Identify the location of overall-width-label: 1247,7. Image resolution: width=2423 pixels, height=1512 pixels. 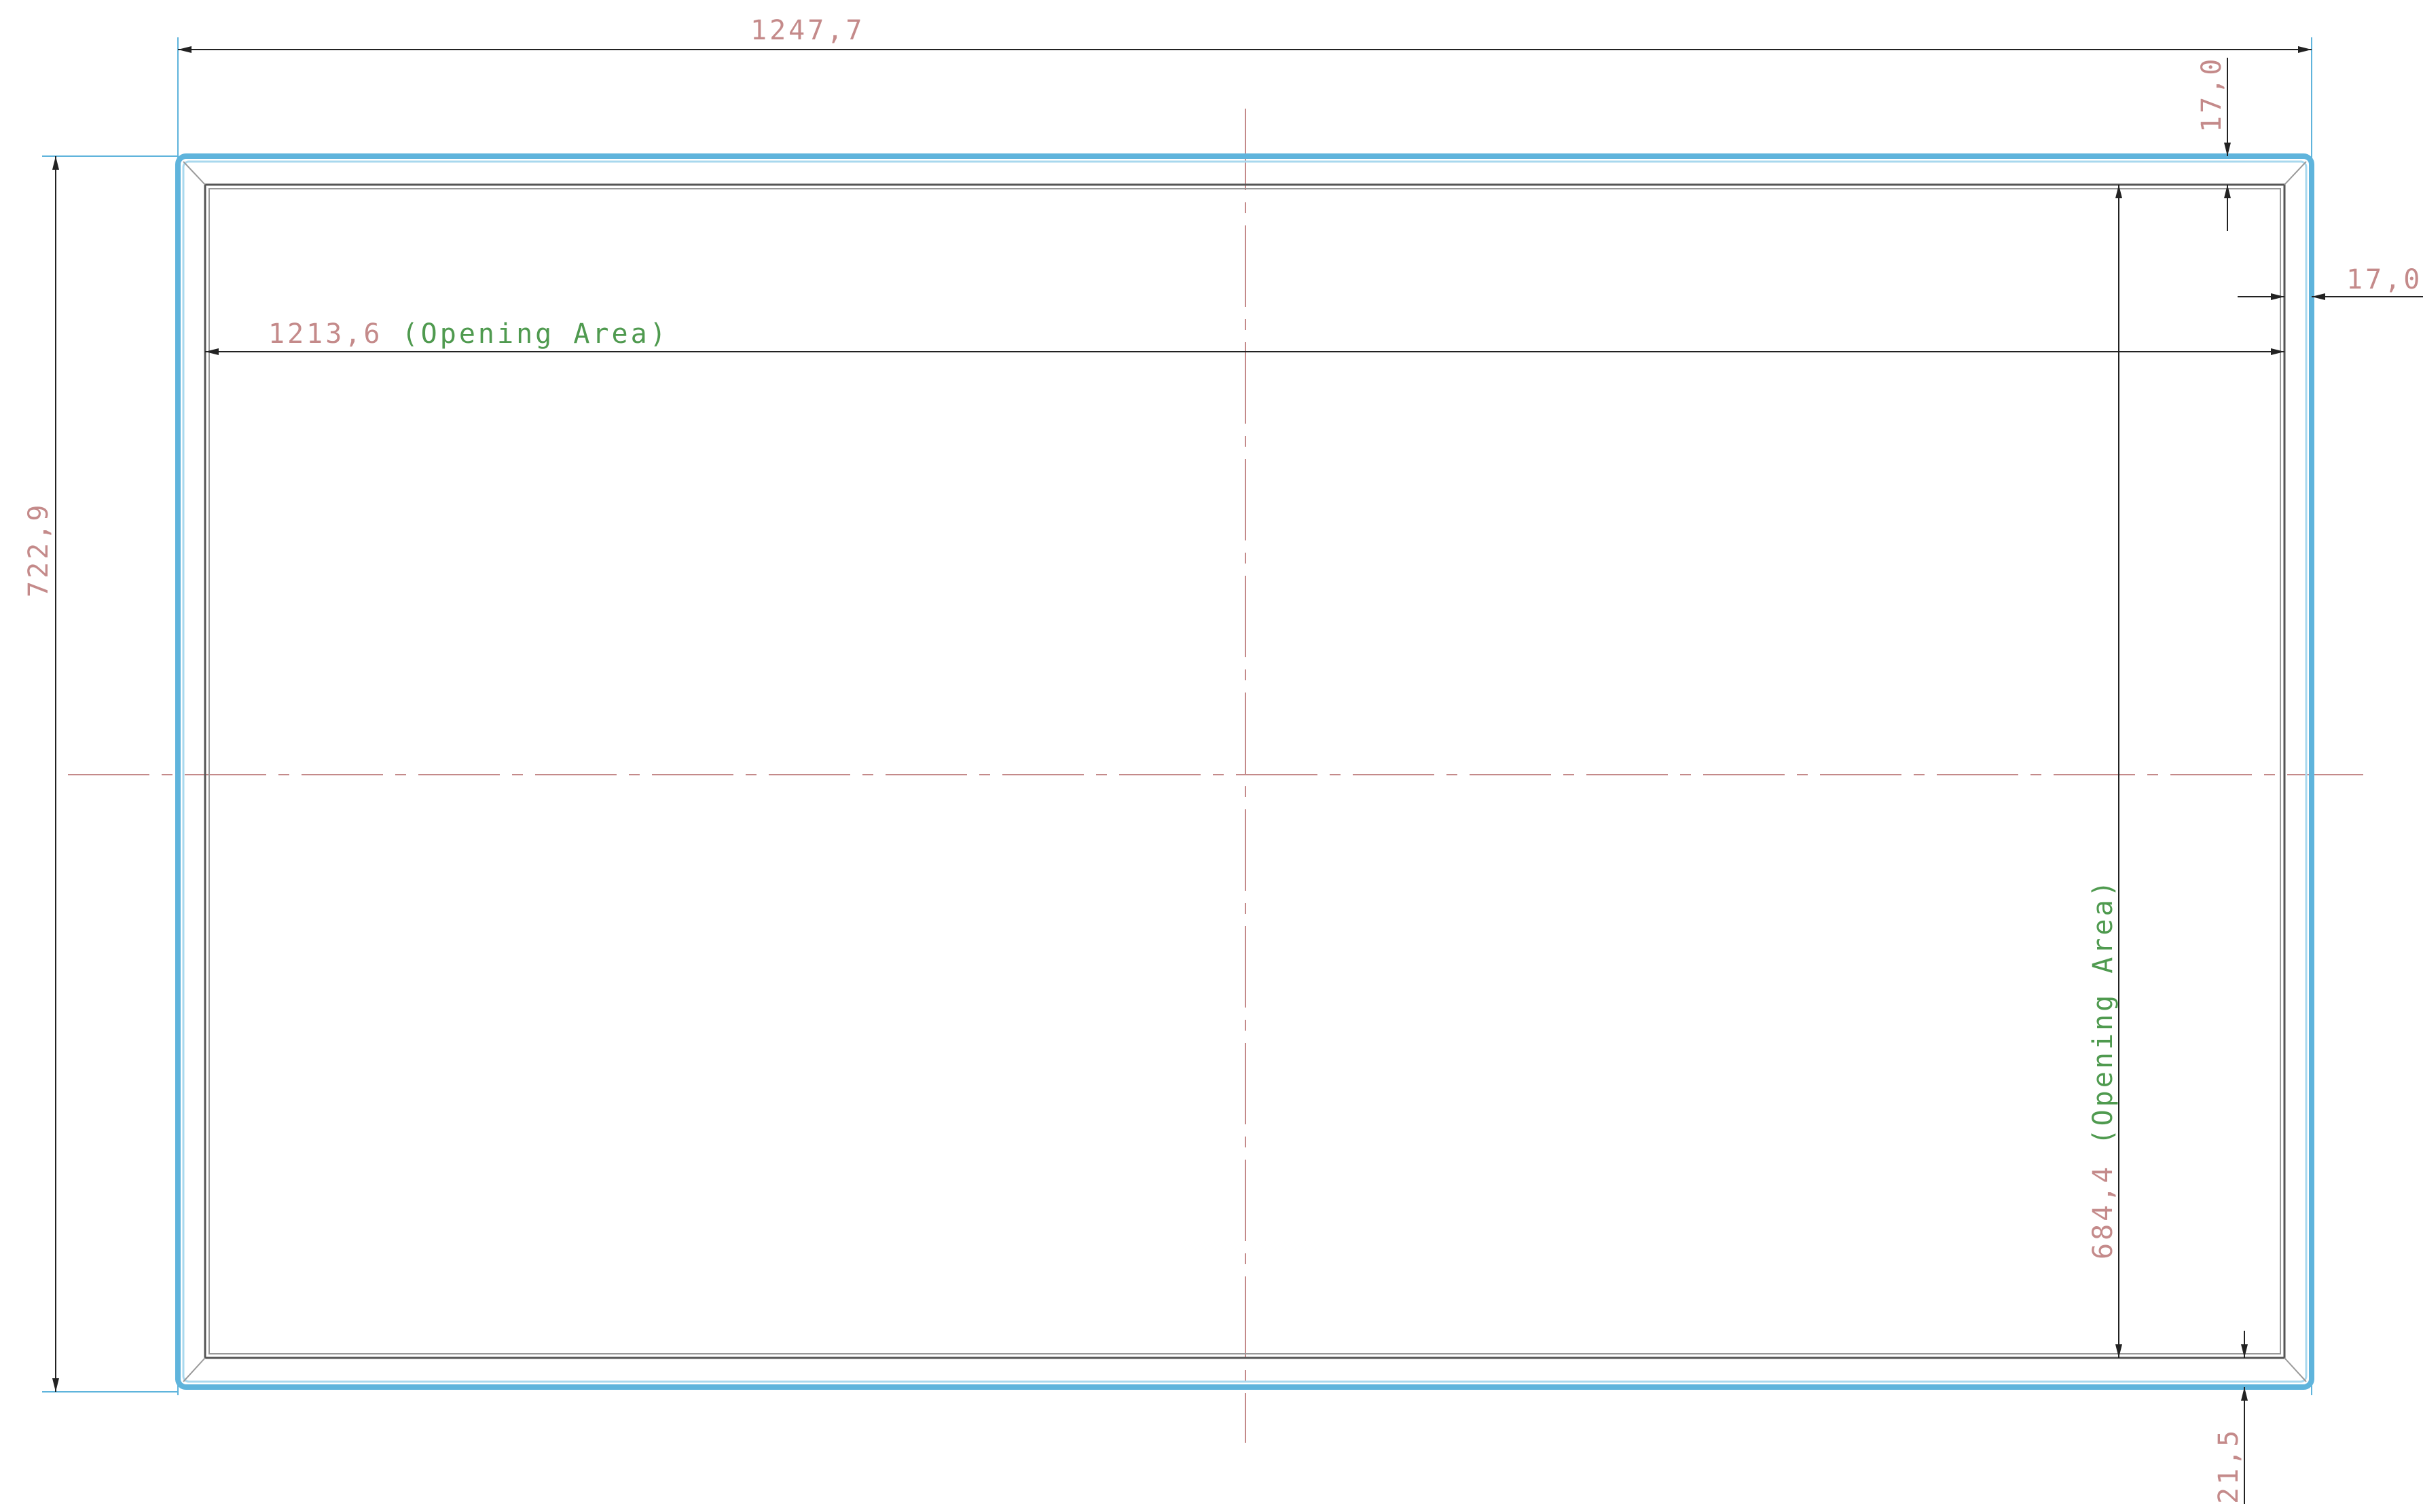
(807, 30).